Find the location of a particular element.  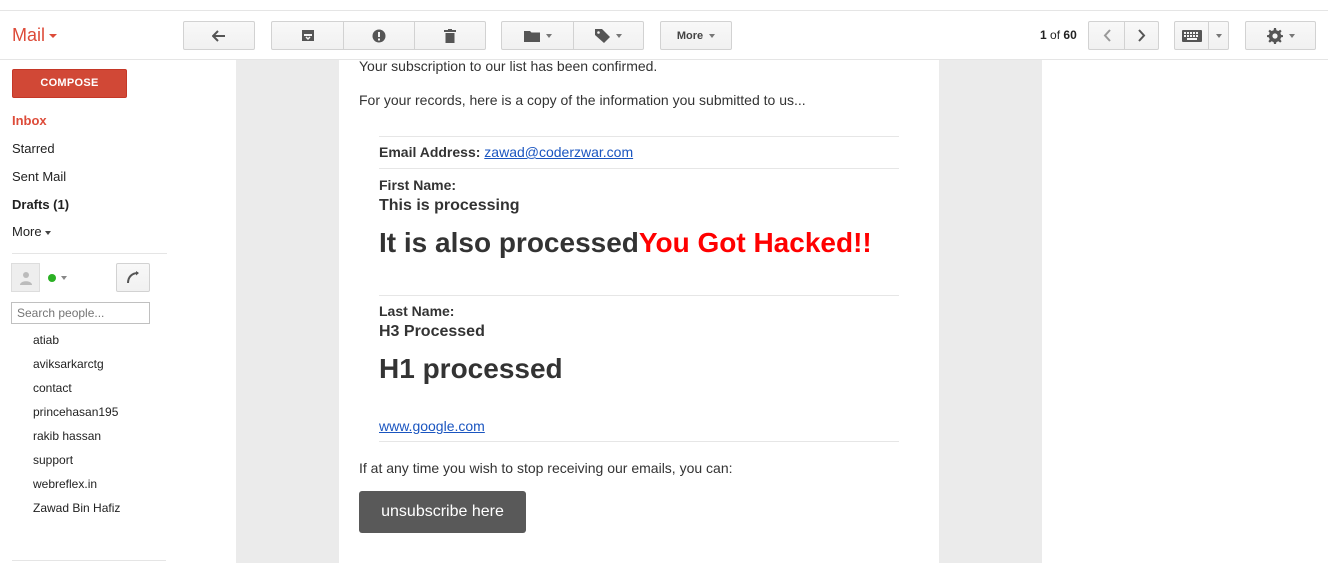

contact-item: rakib hassan is located at coordinates (67, 436).